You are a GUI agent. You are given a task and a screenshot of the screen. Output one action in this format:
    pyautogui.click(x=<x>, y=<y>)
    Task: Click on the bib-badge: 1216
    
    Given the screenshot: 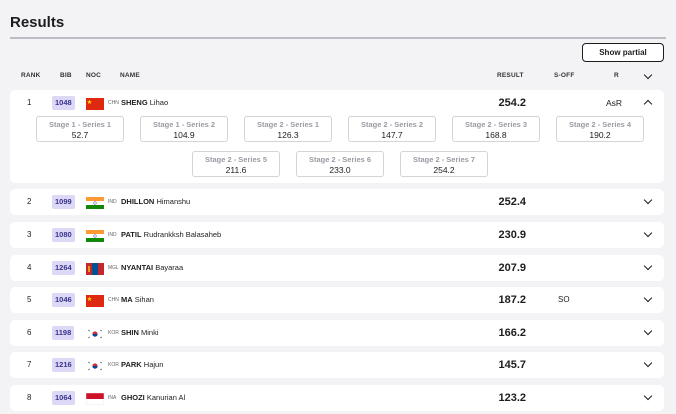 What is the action you would take?
    pyautogui.click(x=63, y=365)
    